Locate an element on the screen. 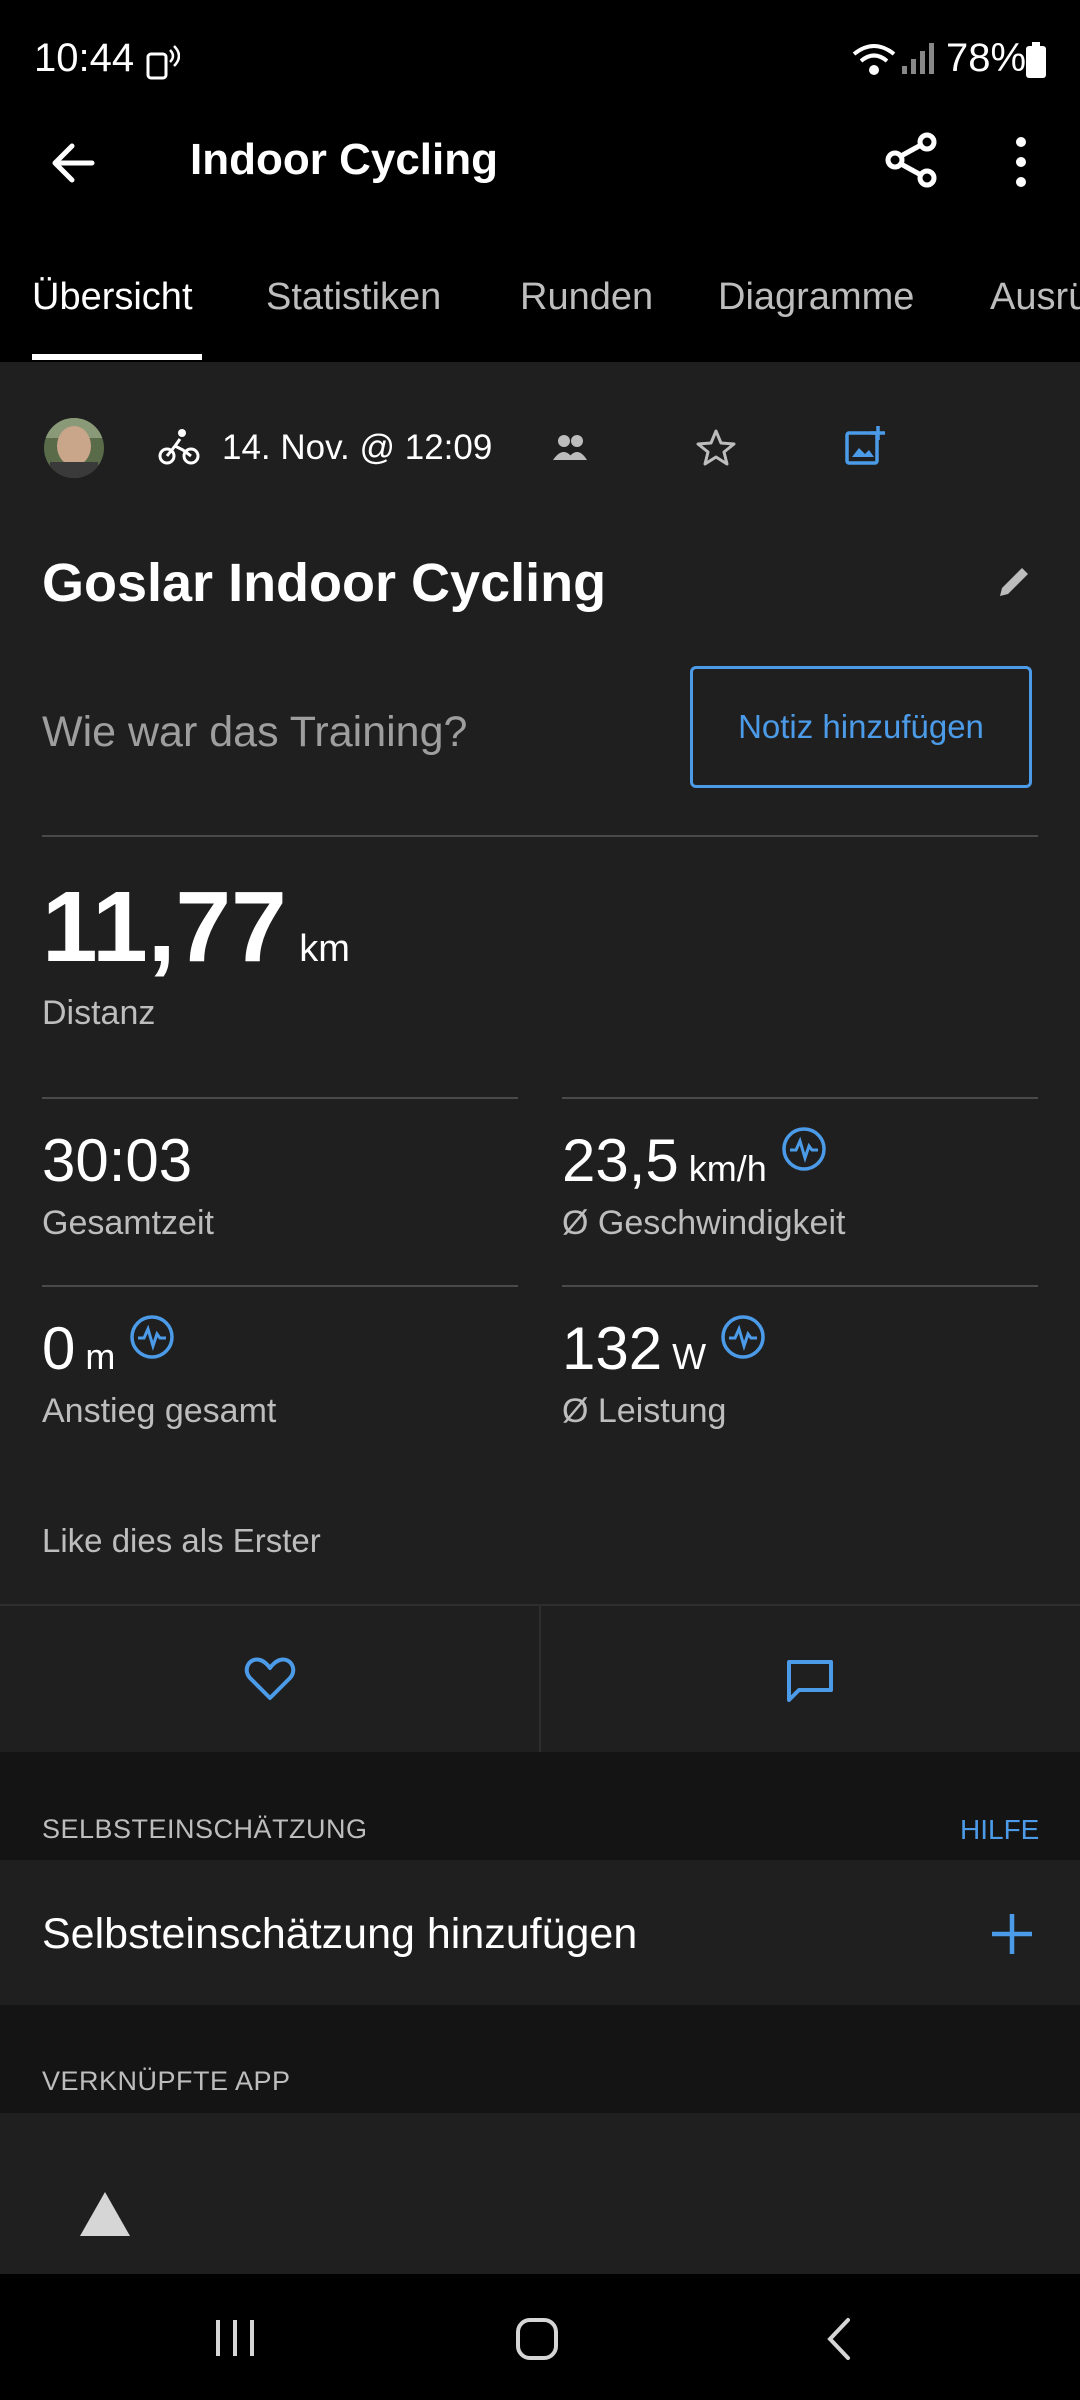  star-icon is located at coordinates (716, 447).